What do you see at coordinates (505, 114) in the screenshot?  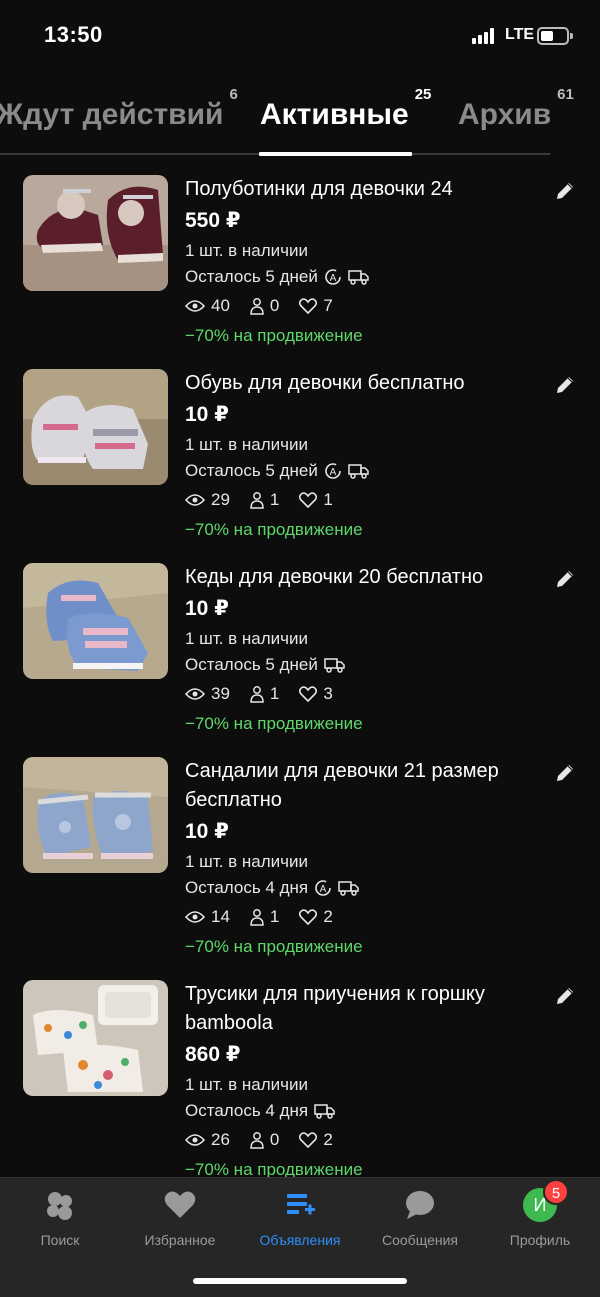 I see `tab-label: Архив` at bounding box center [505, 114].